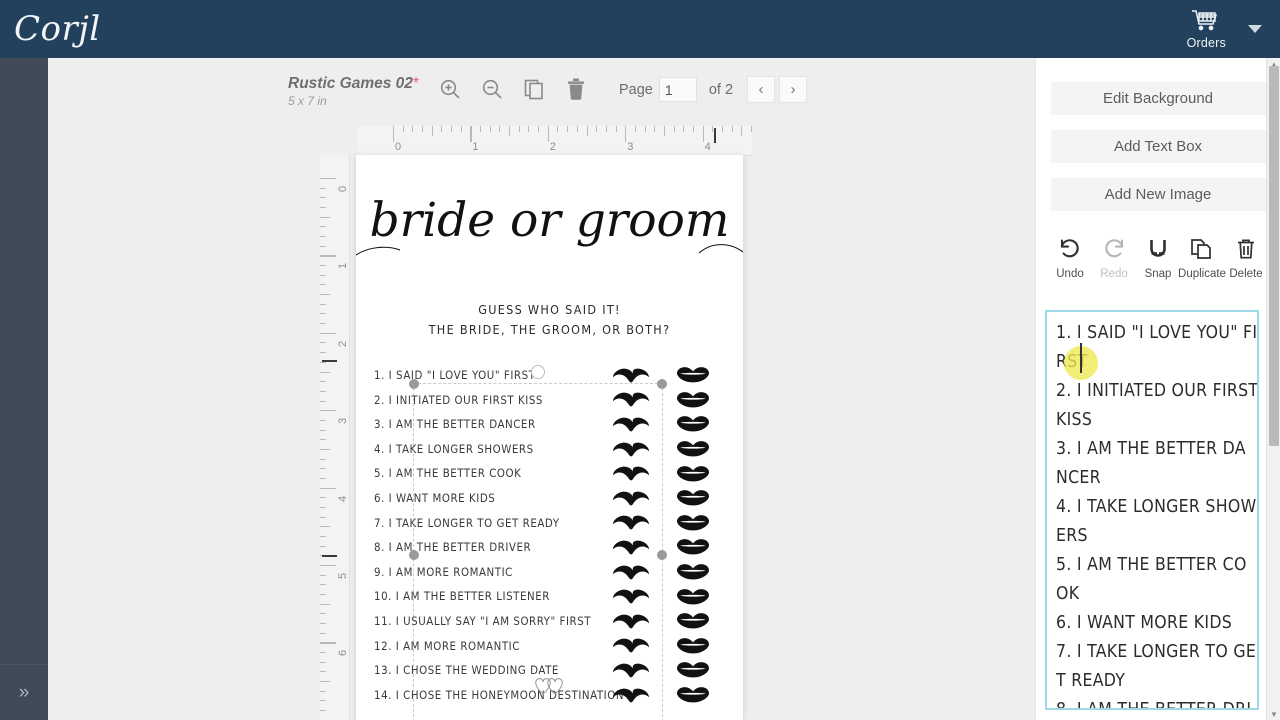 Image resolution: width=1280 pixels, height=720 pixels. I want to click on text-editor-line: ERS, so click(1072, 536).